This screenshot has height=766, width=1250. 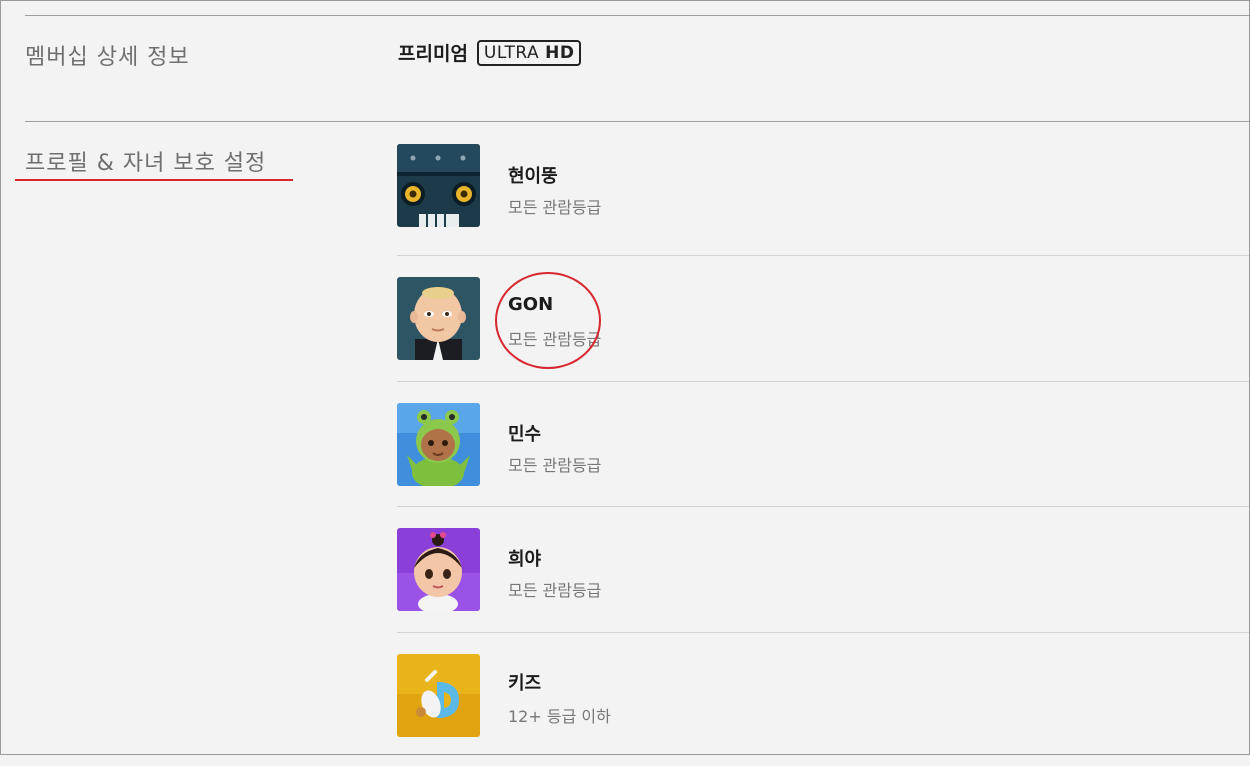 What do you see at coordinates (525, 434) in the screenshot?
I see `profile-name: 민수` at bounding box center [525, 434].